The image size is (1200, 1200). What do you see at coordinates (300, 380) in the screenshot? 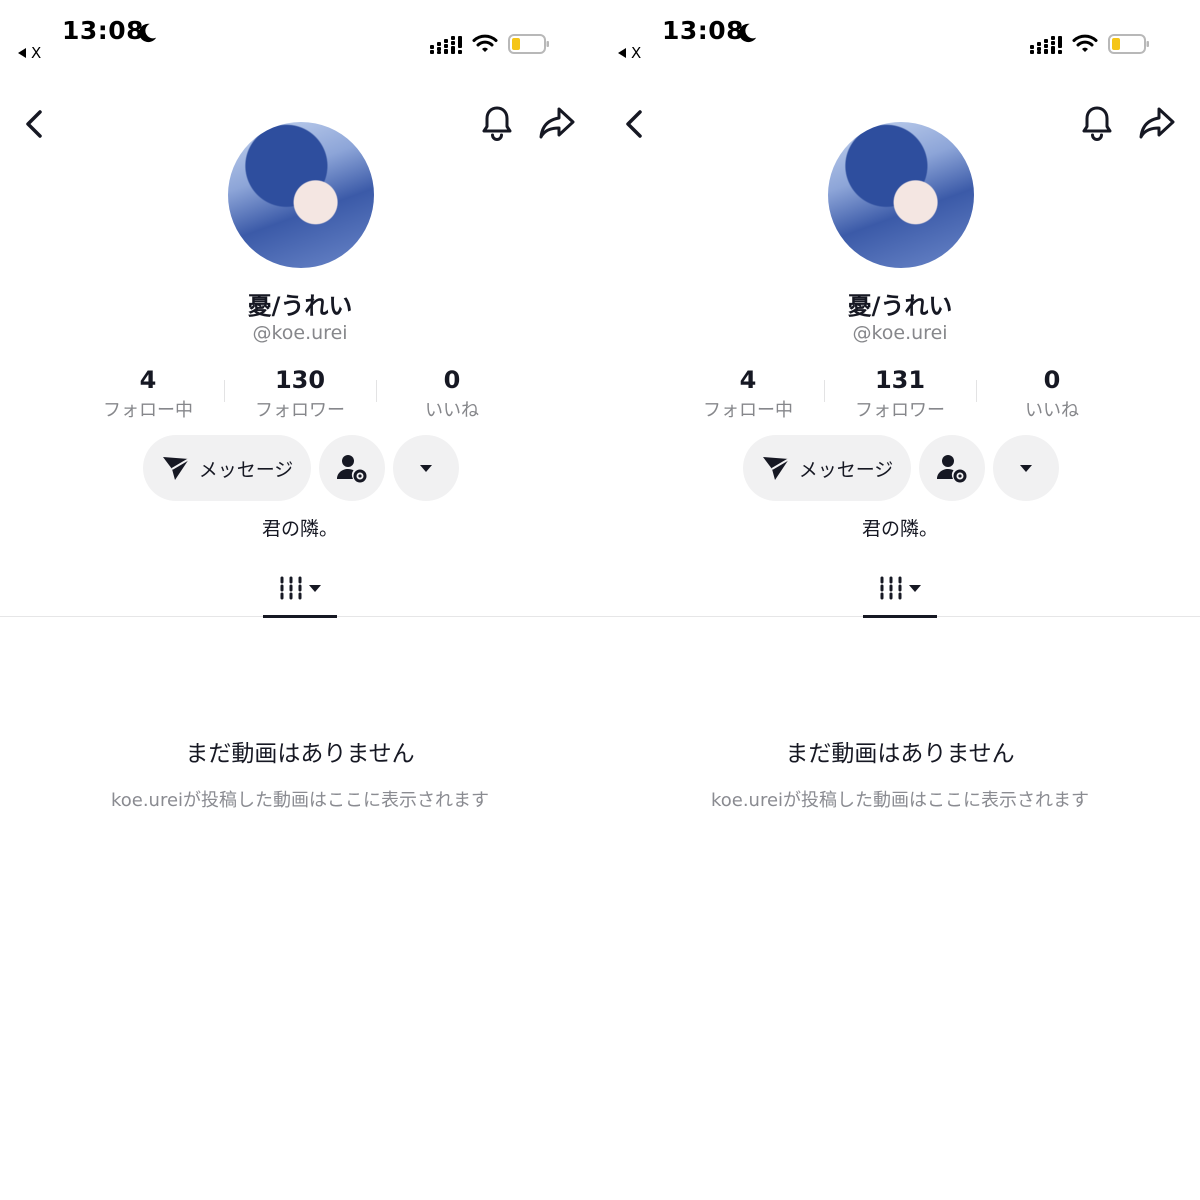
I see `followers-count: 130` at bounding box center [300, 380].